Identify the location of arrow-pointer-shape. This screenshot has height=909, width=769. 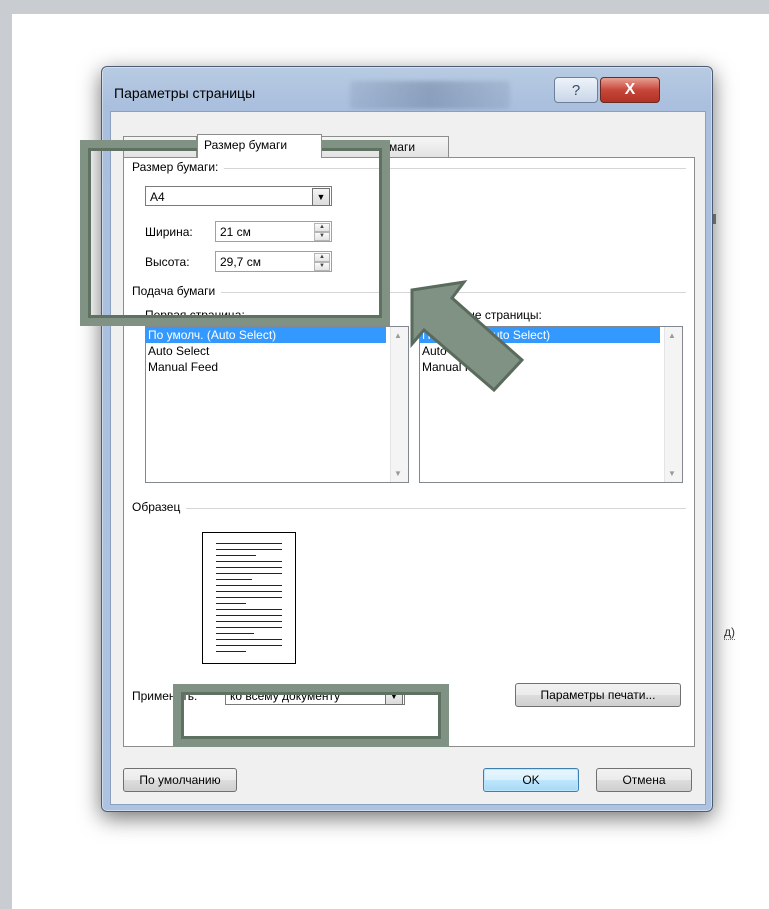
(467, 336).